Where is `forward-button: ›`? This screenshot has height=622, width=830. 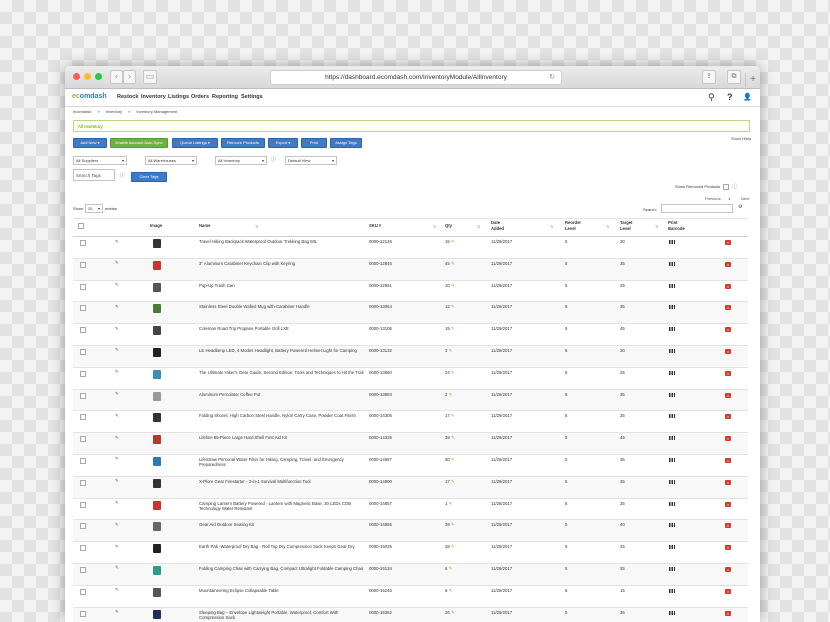 forward-button: › is located at coordinates (129, 77).